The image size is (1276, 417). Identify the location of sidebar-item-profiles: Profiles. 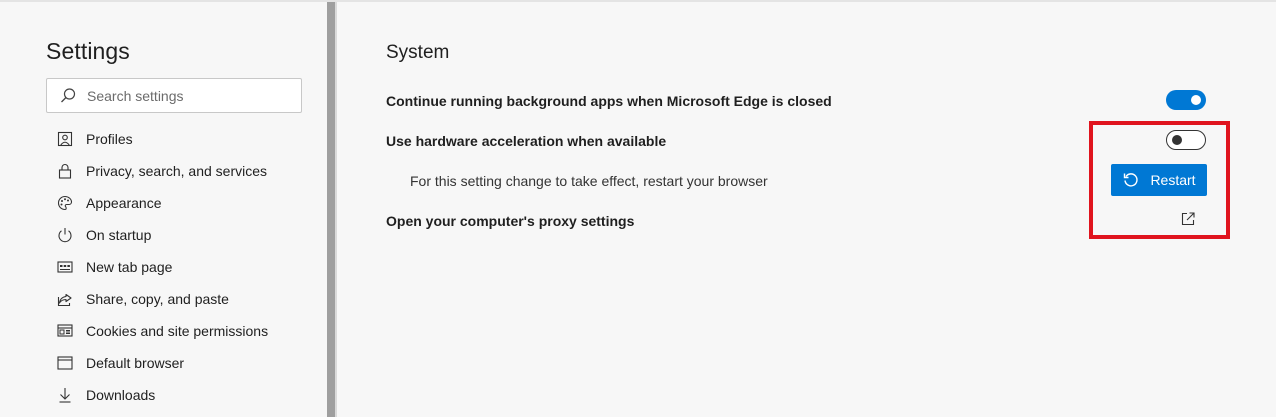
(181, 139).